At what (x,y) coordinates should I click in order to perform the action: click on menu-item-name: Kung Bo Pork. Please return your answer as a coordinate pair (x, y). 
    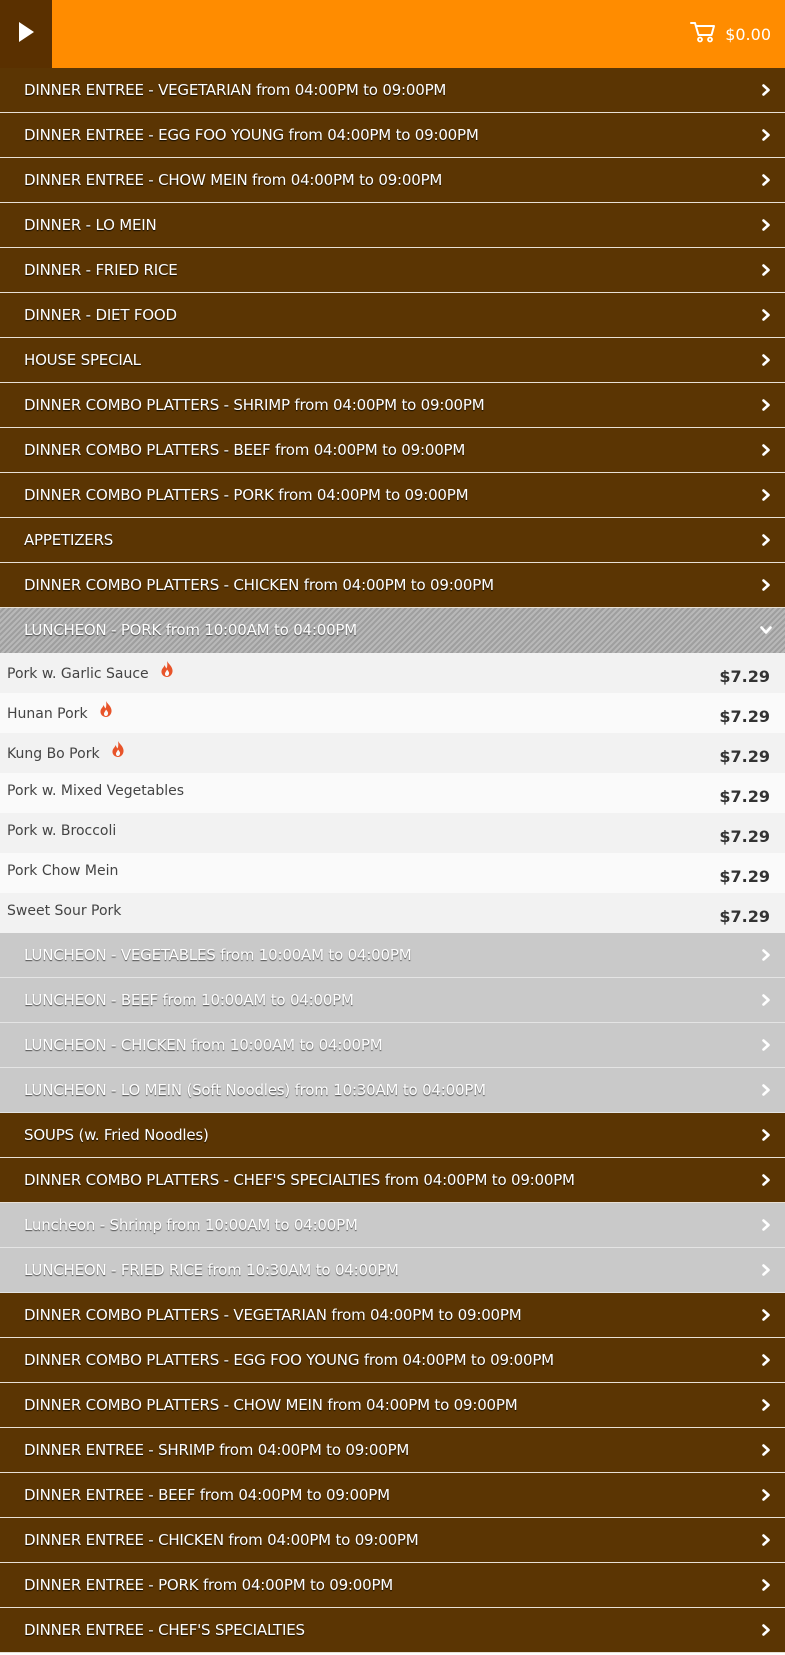
    Looking at the image, I should click on (66, 752).